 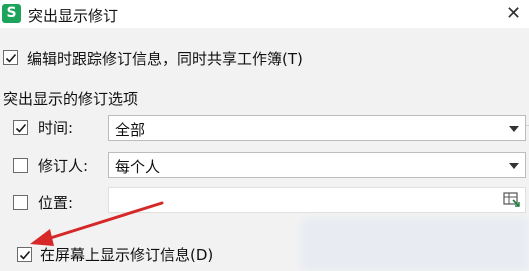 What do you see at coordinates (317, 165) in the screenshot?
I see `who-dropdown: 每个人` at bounding box center [317, 165].